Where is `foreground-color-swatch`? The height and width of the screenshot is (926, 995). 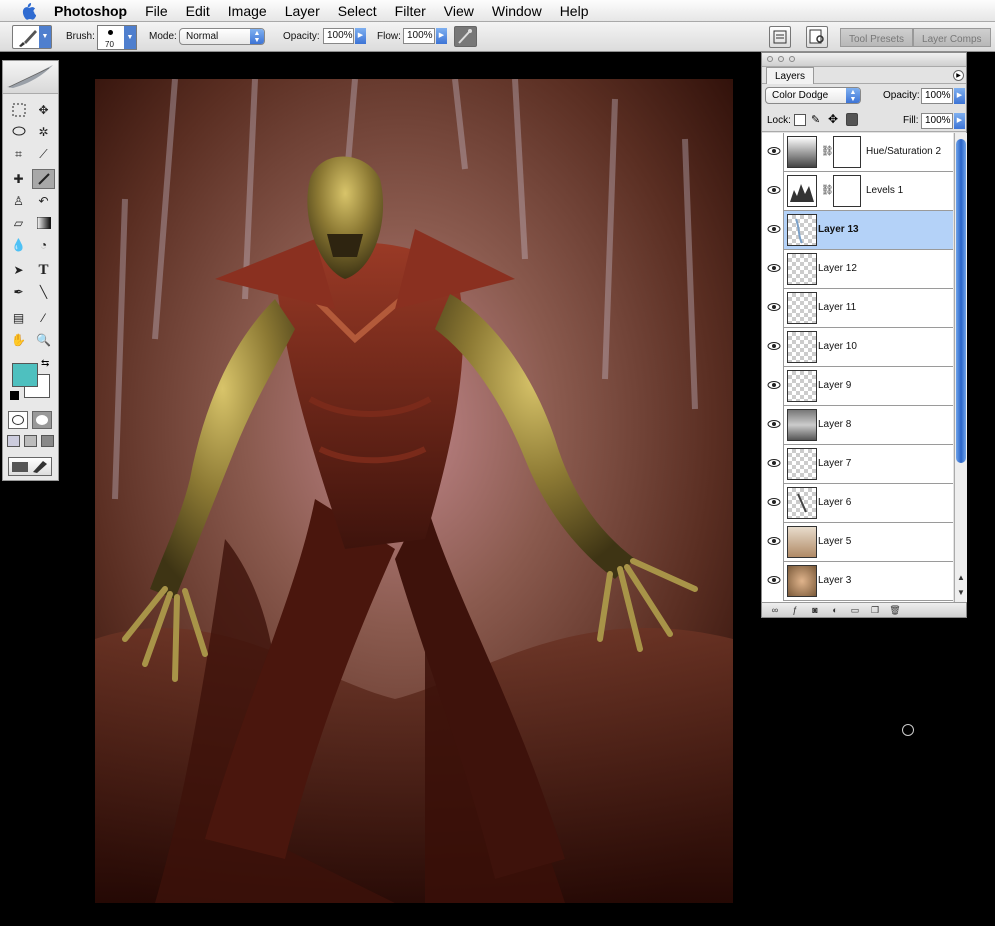
foreground-color-swatch is located at coordinates (25, 375).